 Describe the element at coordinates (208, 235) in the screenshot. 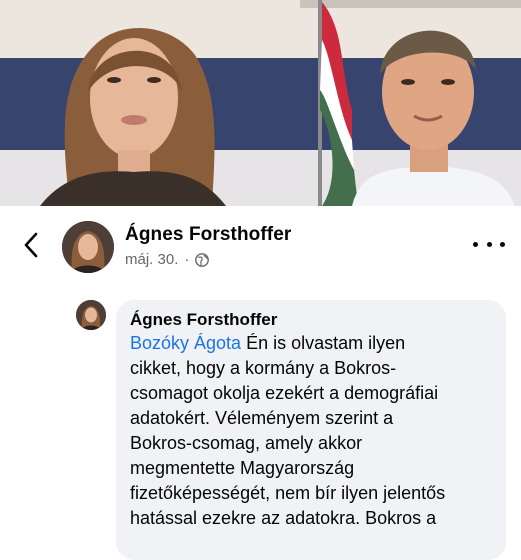

I see `post-author-name: Ágnes Forsthoffer` at that location.